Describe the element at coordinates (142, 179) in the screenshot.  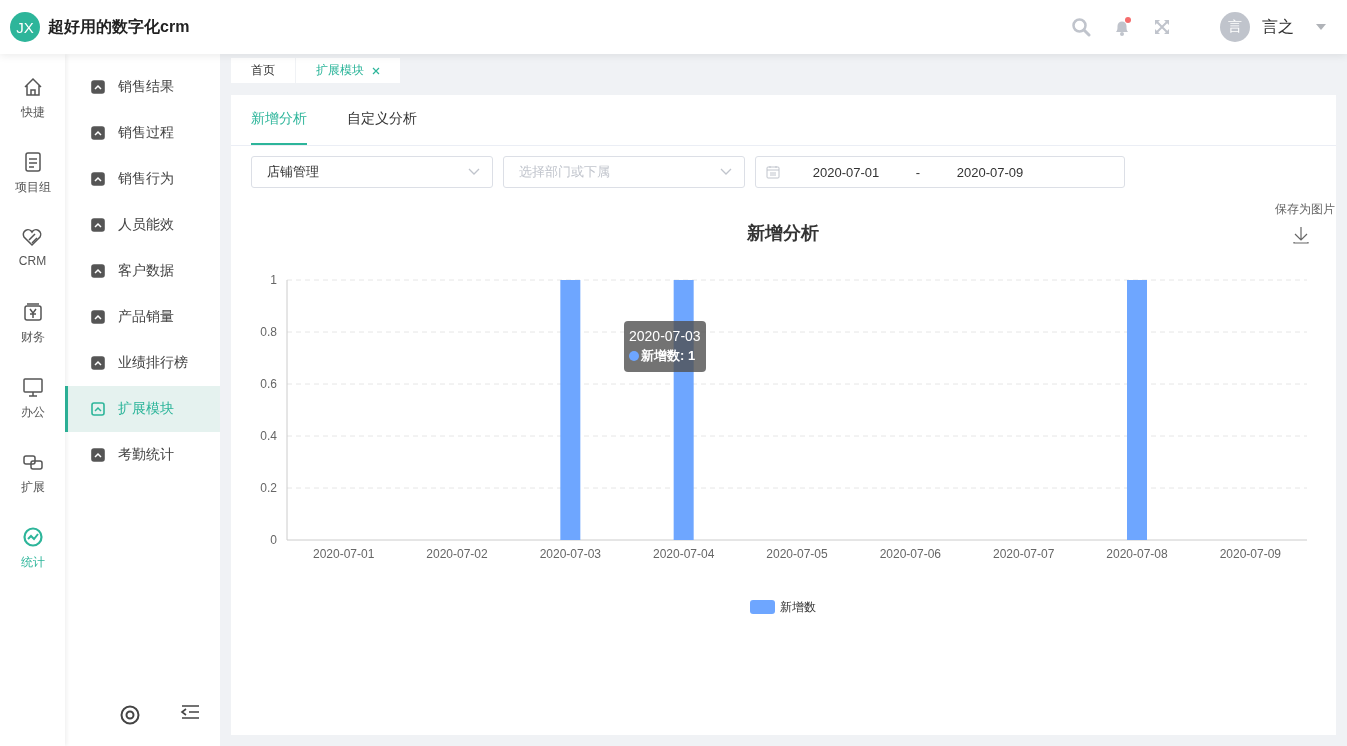
I see `submenu-item: 销售行为` at that location.